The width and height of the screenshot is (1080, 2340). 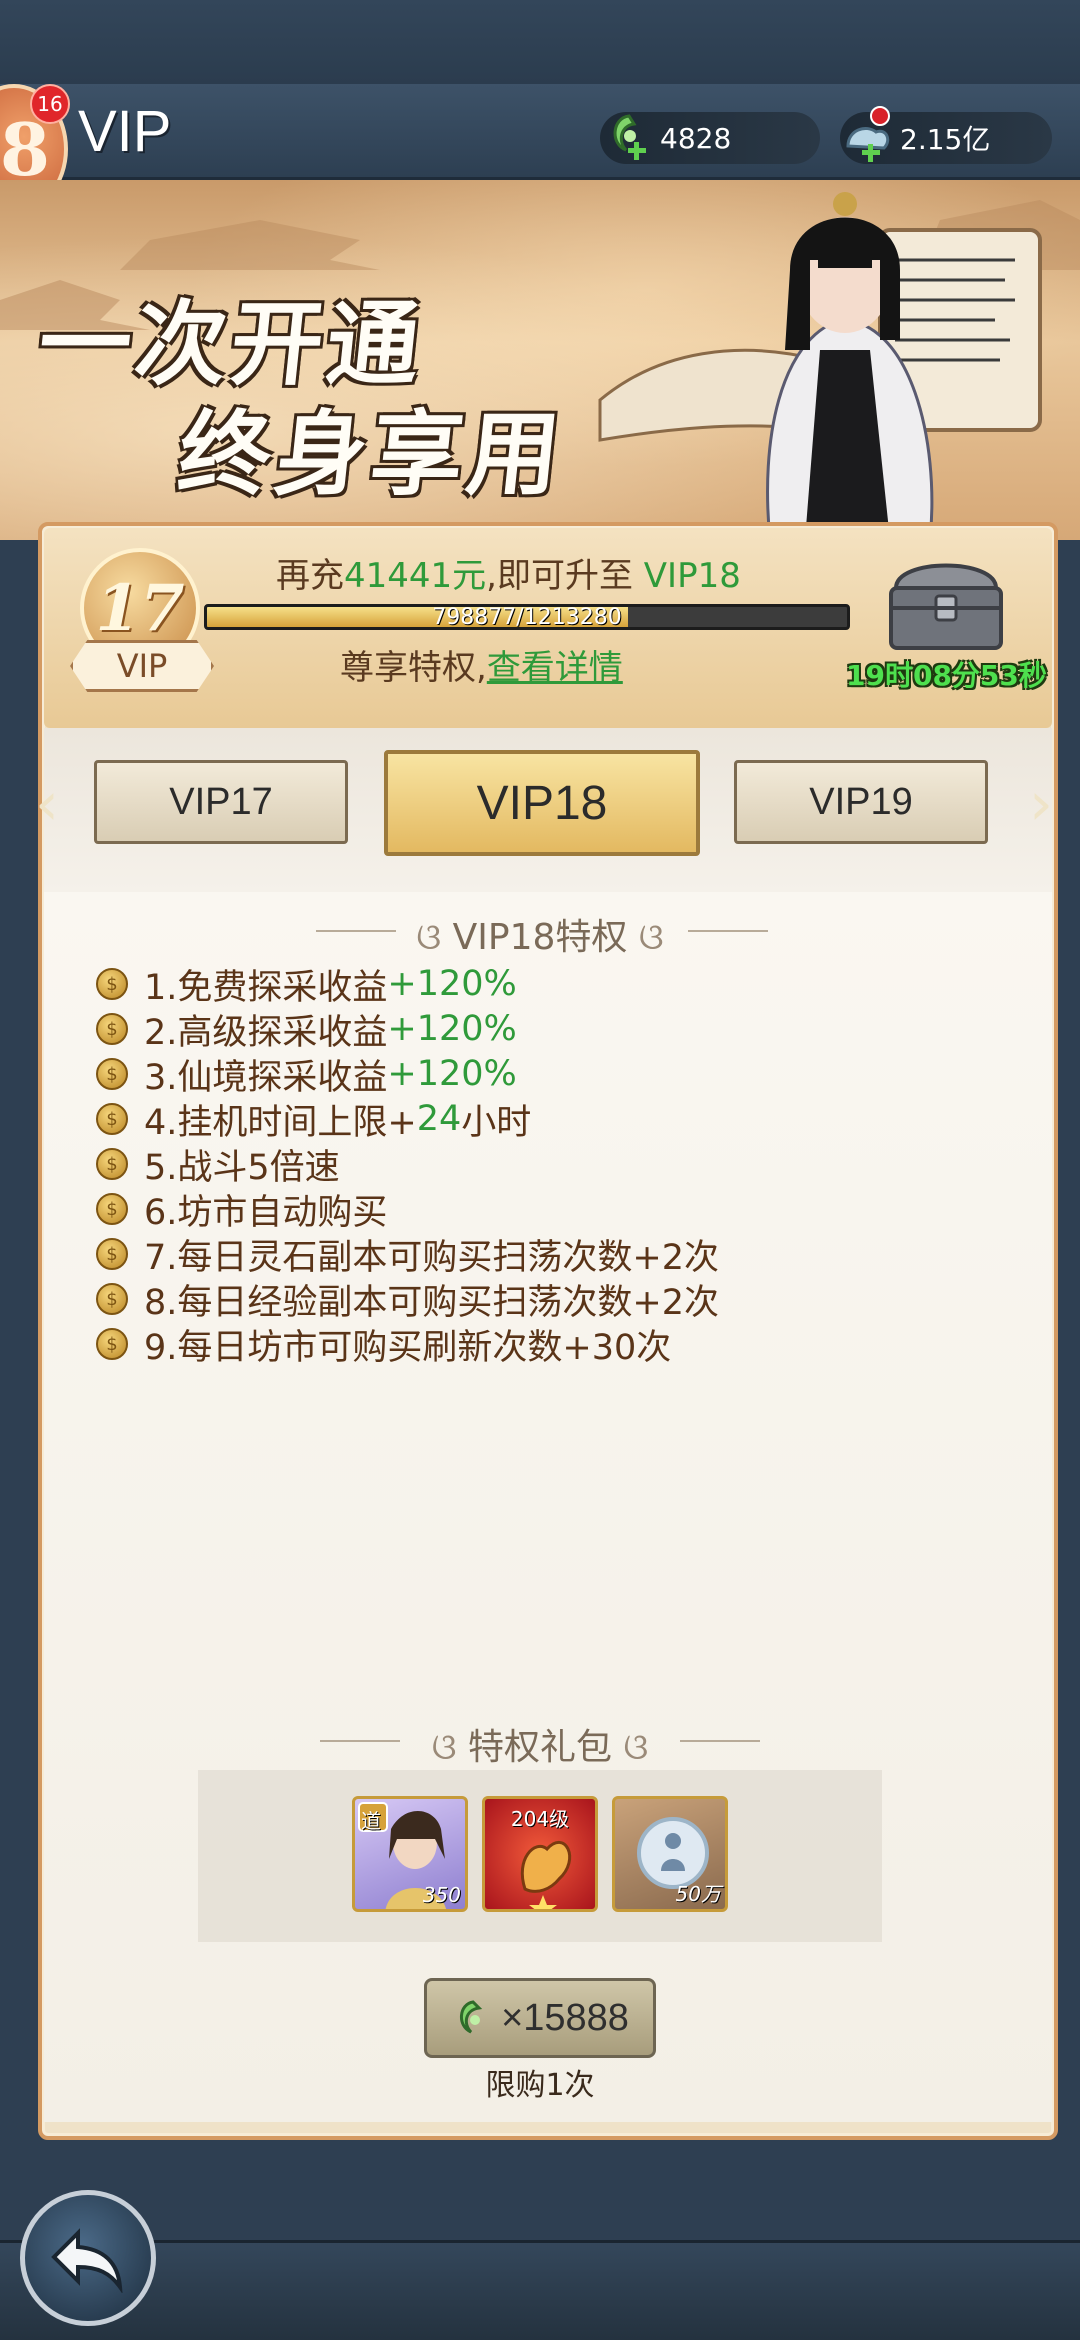 I want to click on privilege-prefix: 尊享特权,, so click(x=413, y=668).